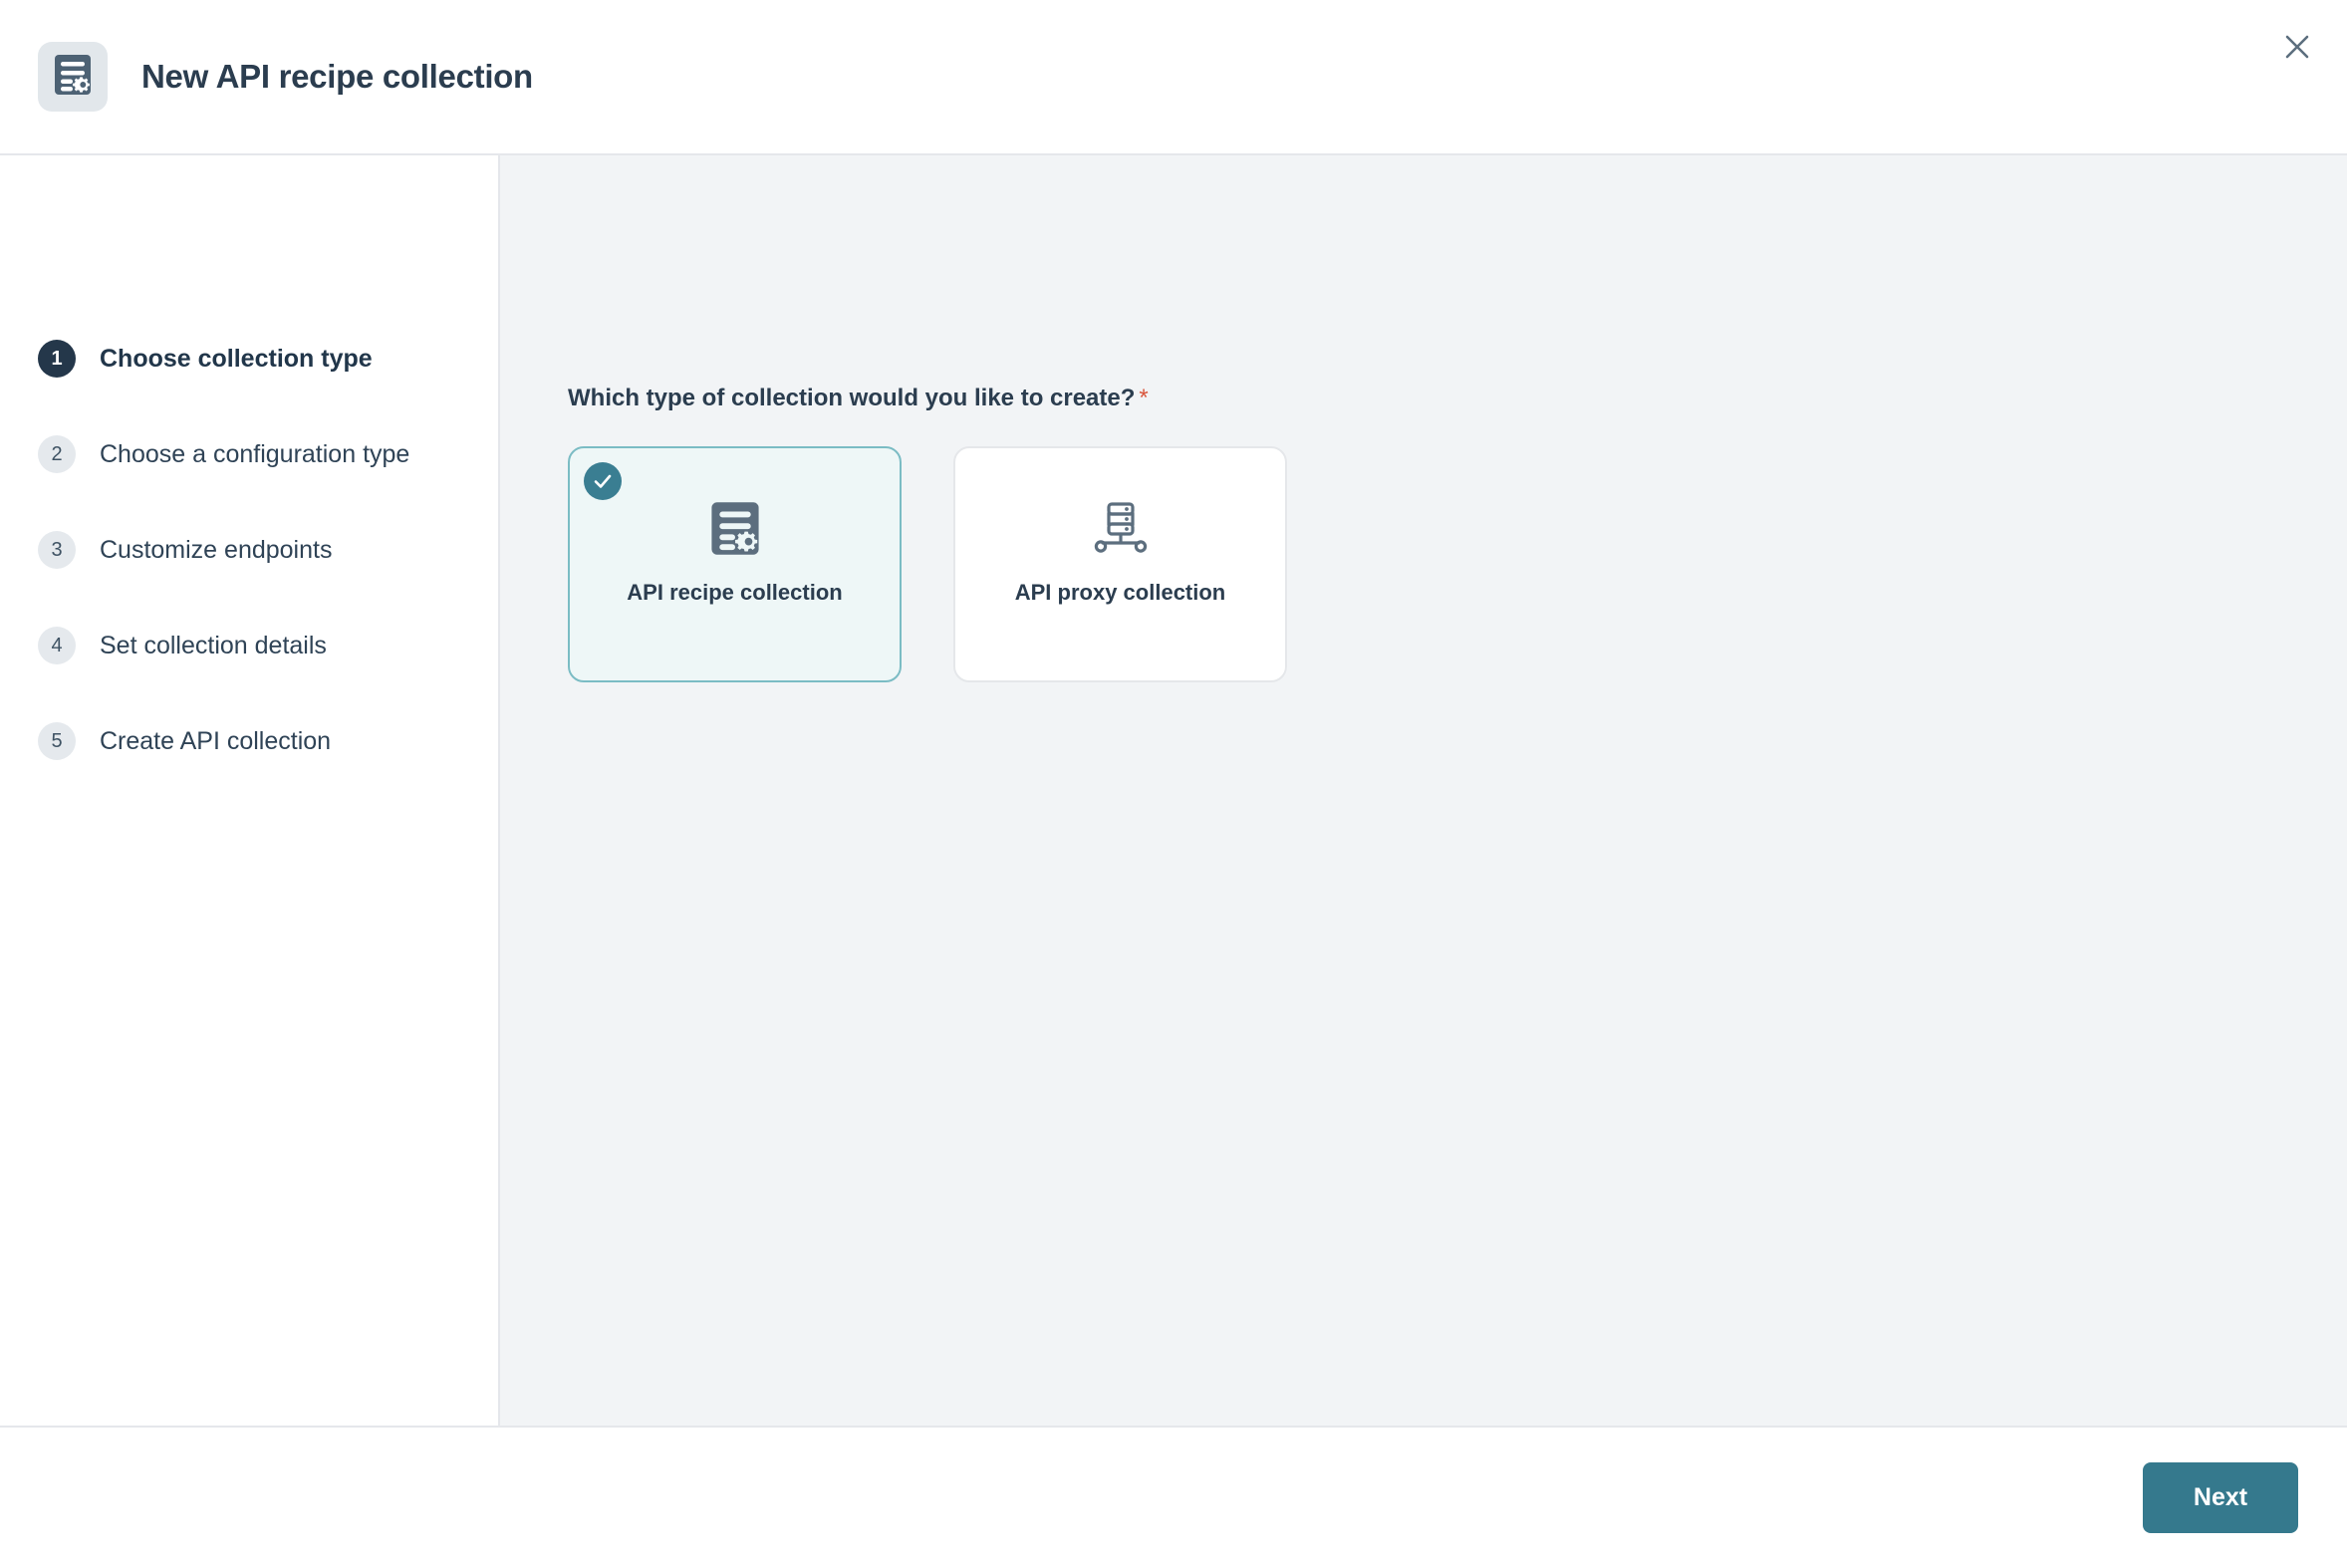  I want to click on sidebar-step-customize-endpoints: 3 Customize endpoints, so click(249, 550).